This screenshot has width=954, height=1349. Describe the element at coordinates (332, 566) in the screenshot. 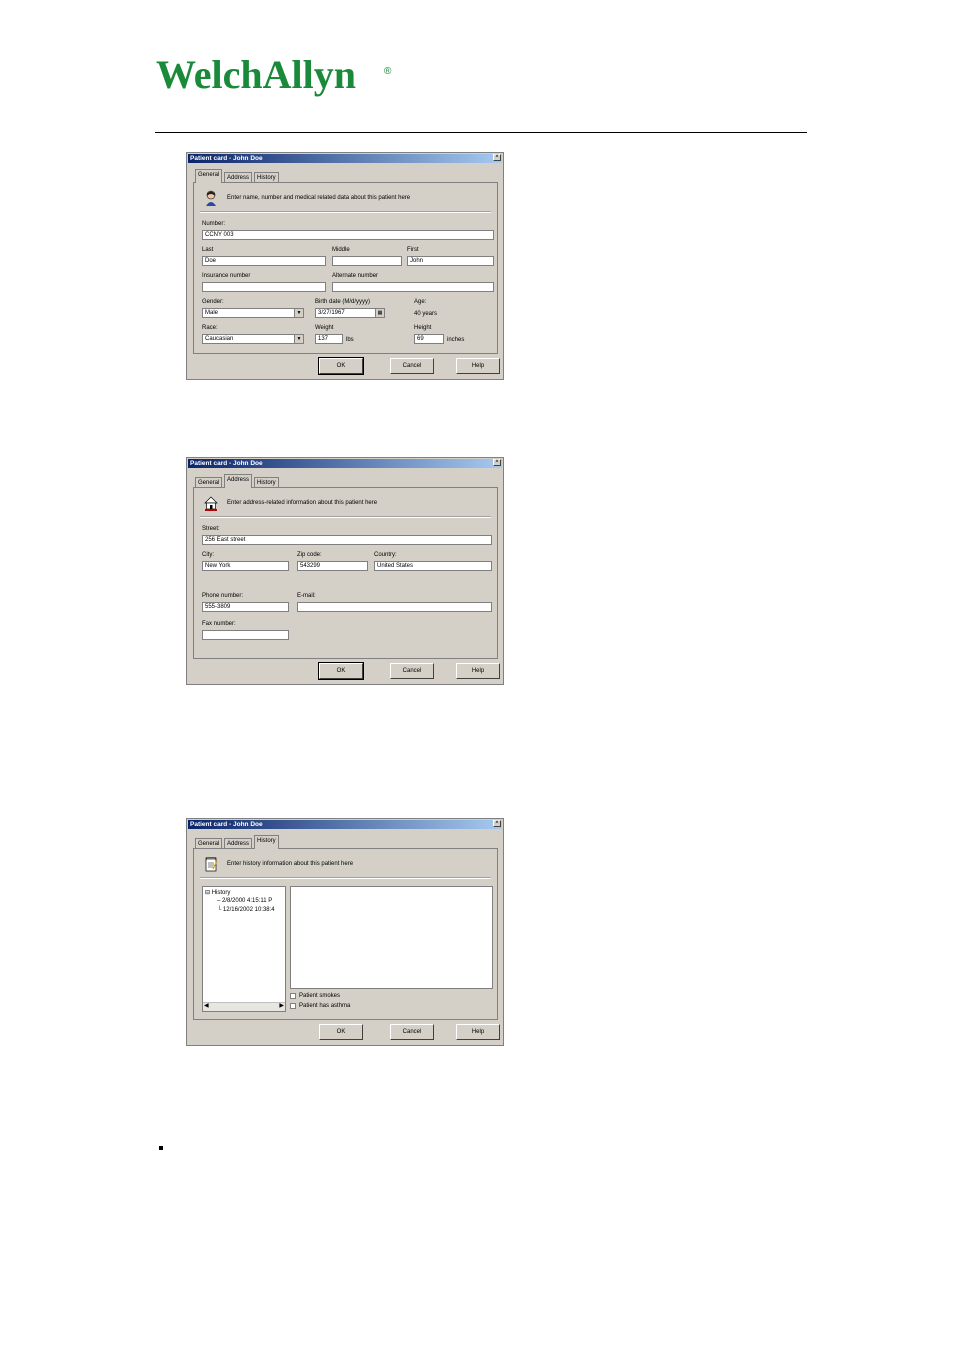

I see `zip-code-field: 543299` at that location.